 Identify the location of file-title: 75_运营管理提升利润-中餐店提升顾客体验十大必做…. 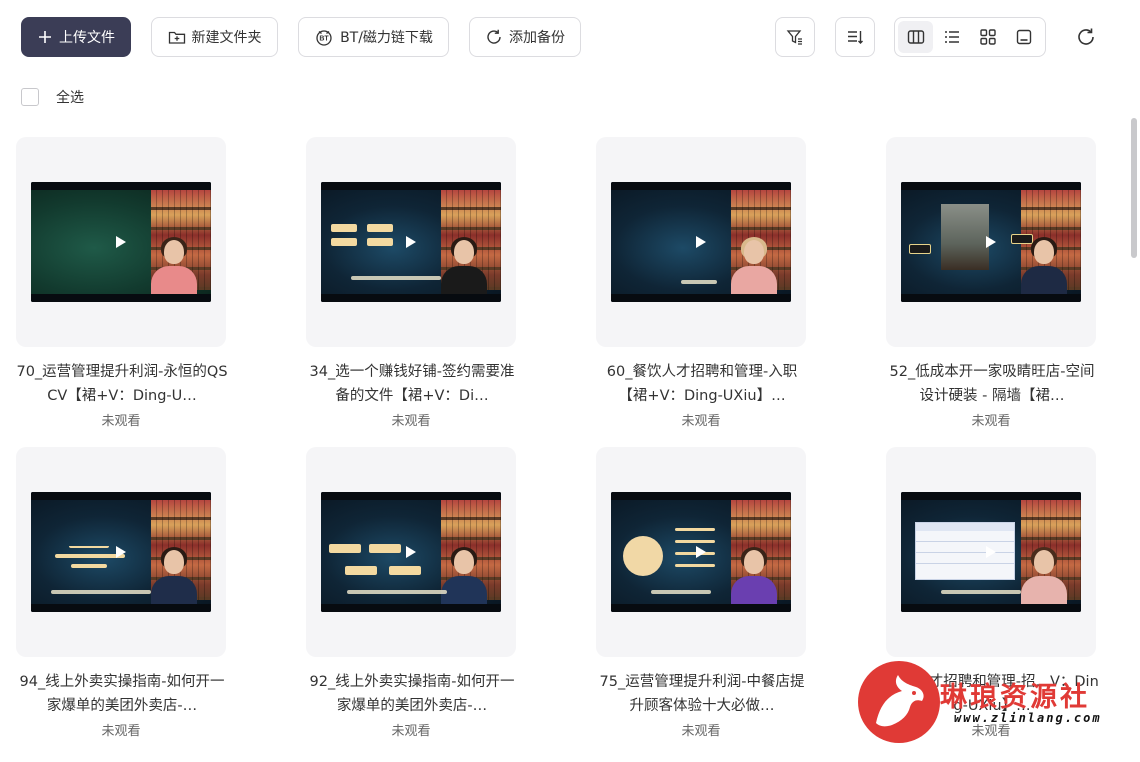
(702, 694).